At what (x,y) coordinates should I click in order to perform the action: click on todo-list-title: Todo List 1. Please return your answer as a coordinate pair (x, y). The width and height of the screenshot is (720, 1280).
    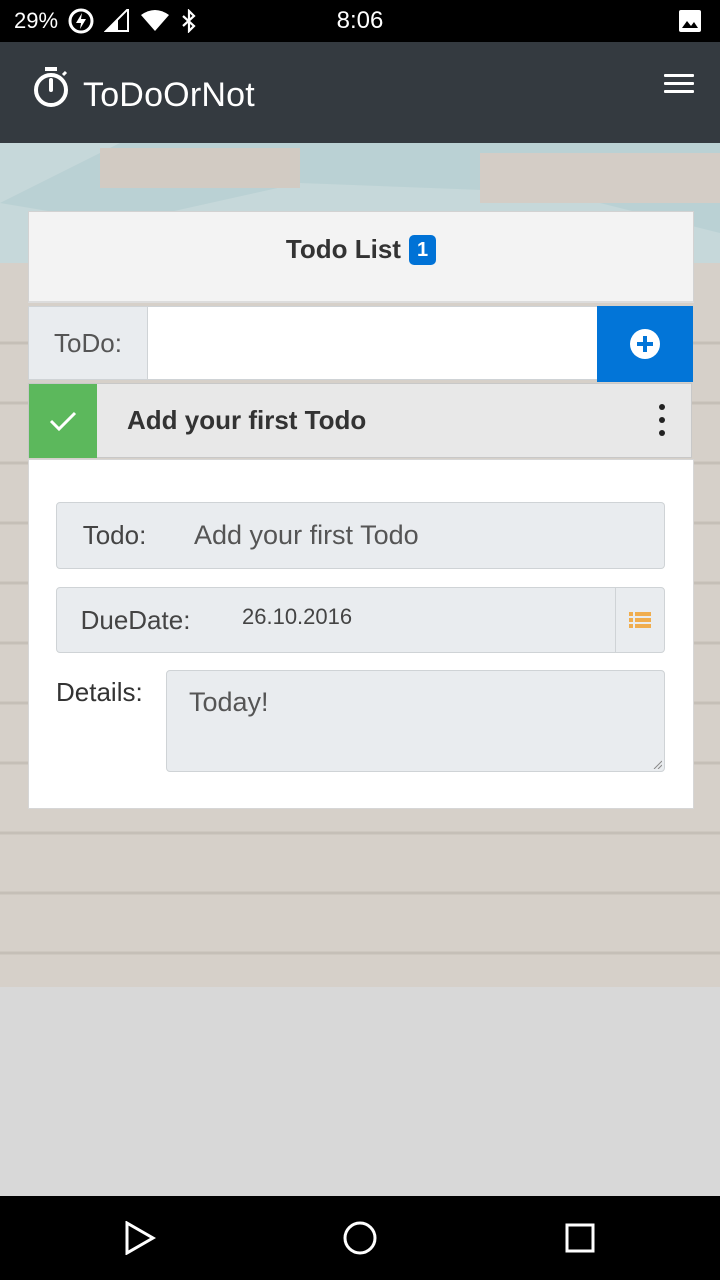
    Looking at the image, I should click on (361, 249).